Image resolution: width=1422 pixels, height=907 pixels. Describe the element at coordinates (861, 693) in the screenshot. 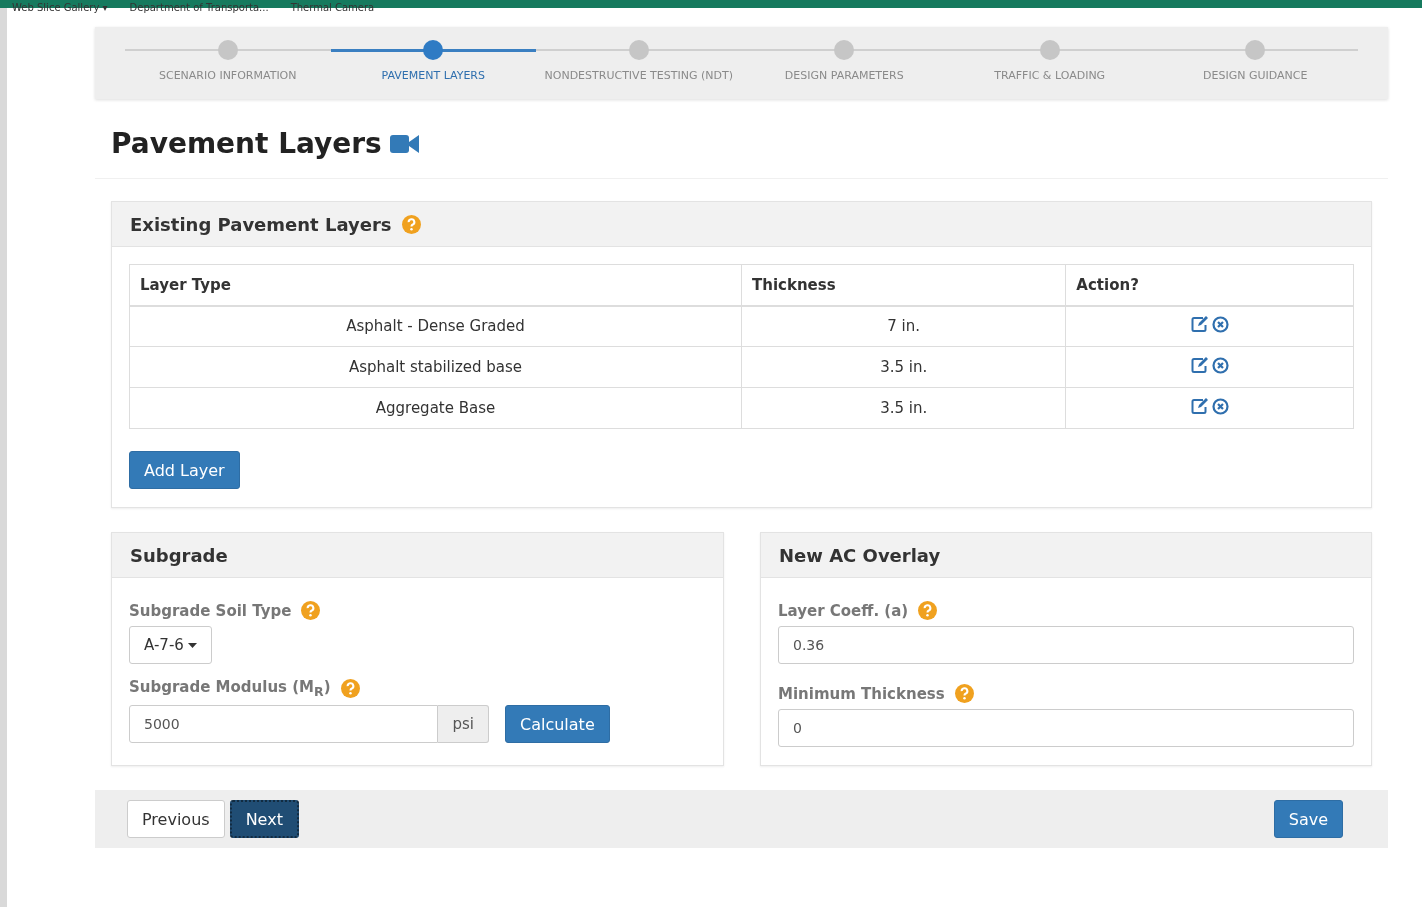

I see `field-label: Minimum Thickness` at that location.